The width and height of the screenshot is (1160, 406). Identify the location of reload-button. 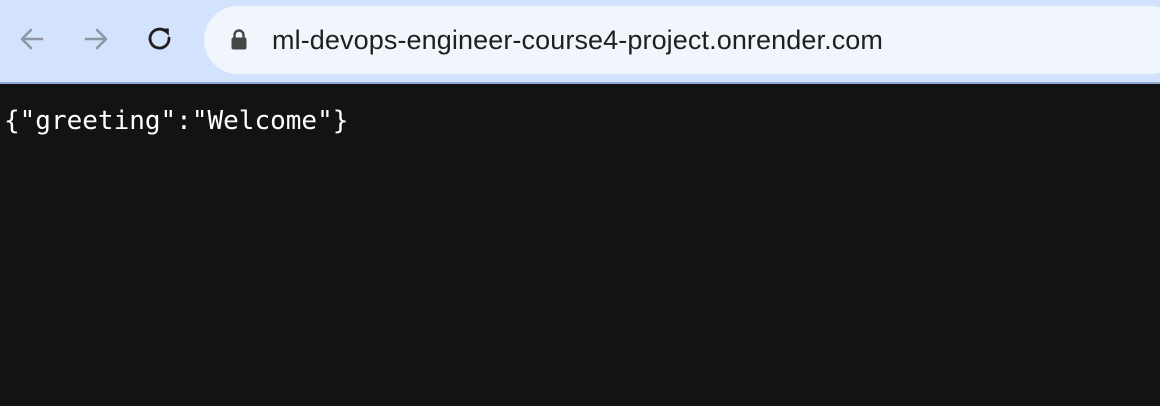
(160, 39).